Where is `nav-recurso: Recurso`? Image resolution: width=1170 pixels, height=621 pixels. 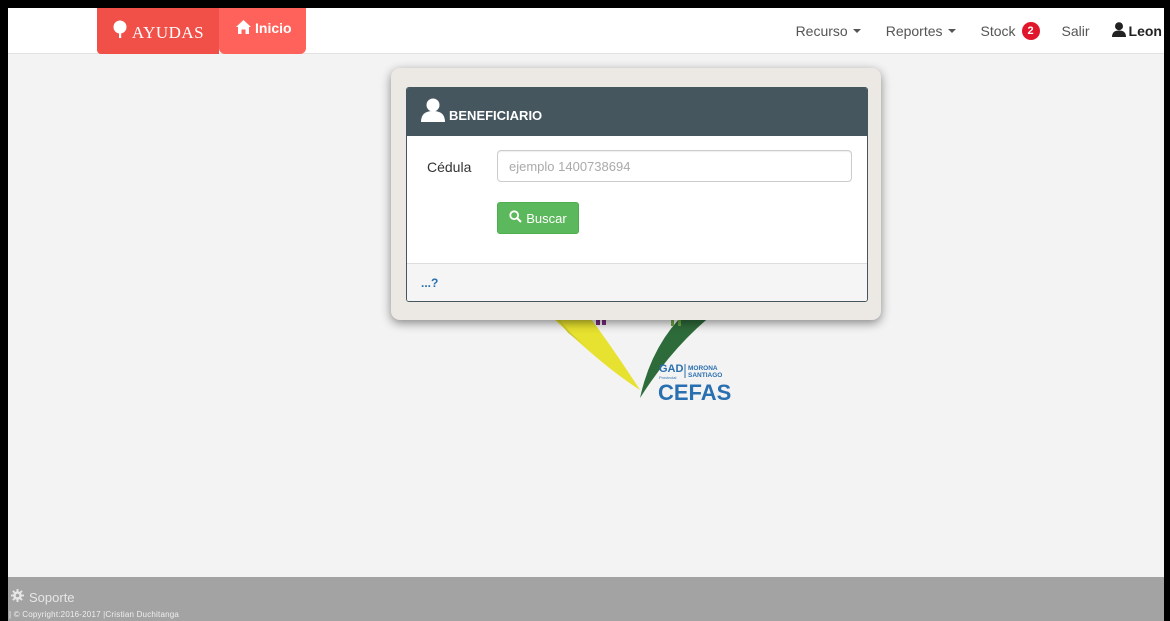 nav-recurso: Recurso is located at coordinates (828, 31).